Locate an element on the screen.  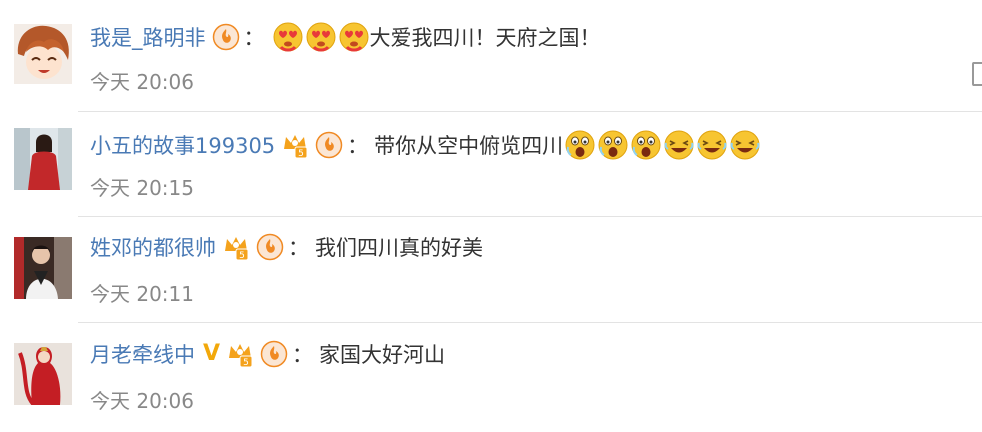
comment-line: 月老牵线中 V ： 家国大好河山 is located at coordinates (267, 354).